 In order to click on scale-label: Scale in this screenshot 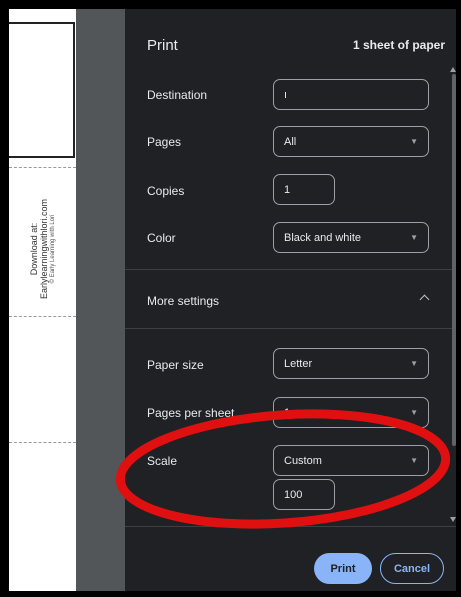, I will do `click(162, 461)`.